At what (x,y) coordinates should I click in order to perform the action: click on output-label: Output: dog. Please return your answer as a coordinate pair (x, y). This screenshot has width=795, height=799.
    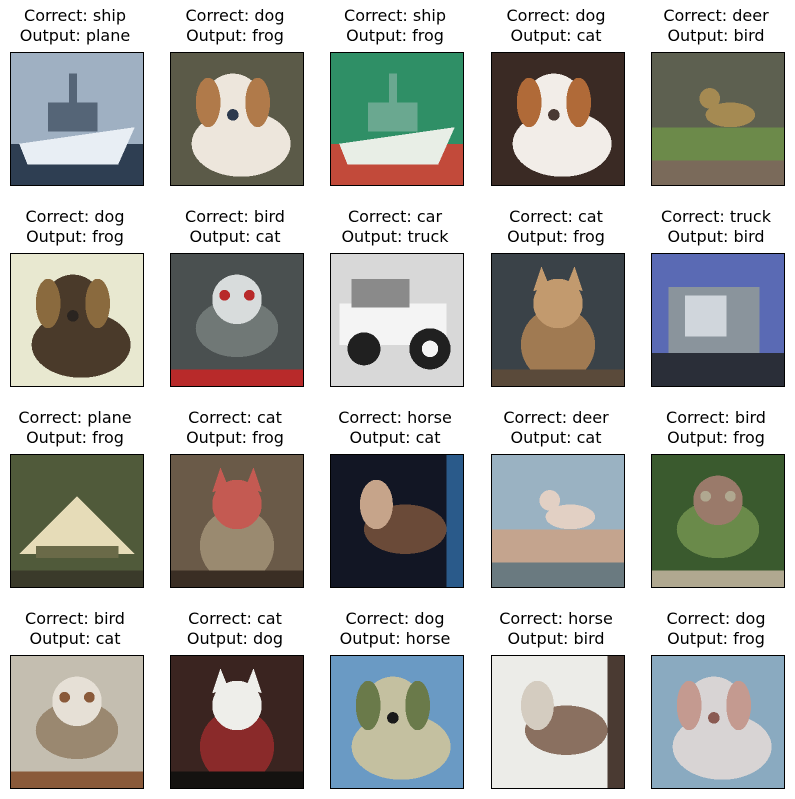
    Looking at the image, I should click on (235, 638).